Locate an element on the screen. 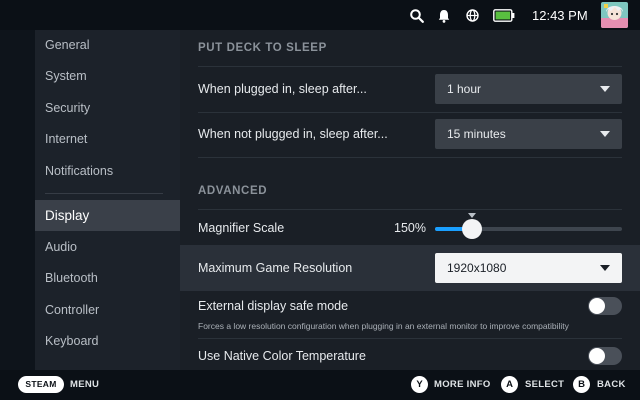  clock: 12:43 PM is located at coordinates (560, 15).